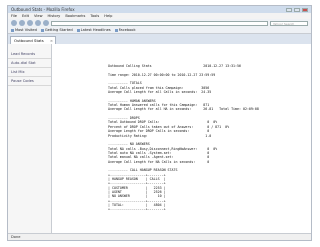  Describe the element at coordinates (29, 81) in the screenshot. I see `sidebar-item-pause-codes: Pause Codes` at that location.